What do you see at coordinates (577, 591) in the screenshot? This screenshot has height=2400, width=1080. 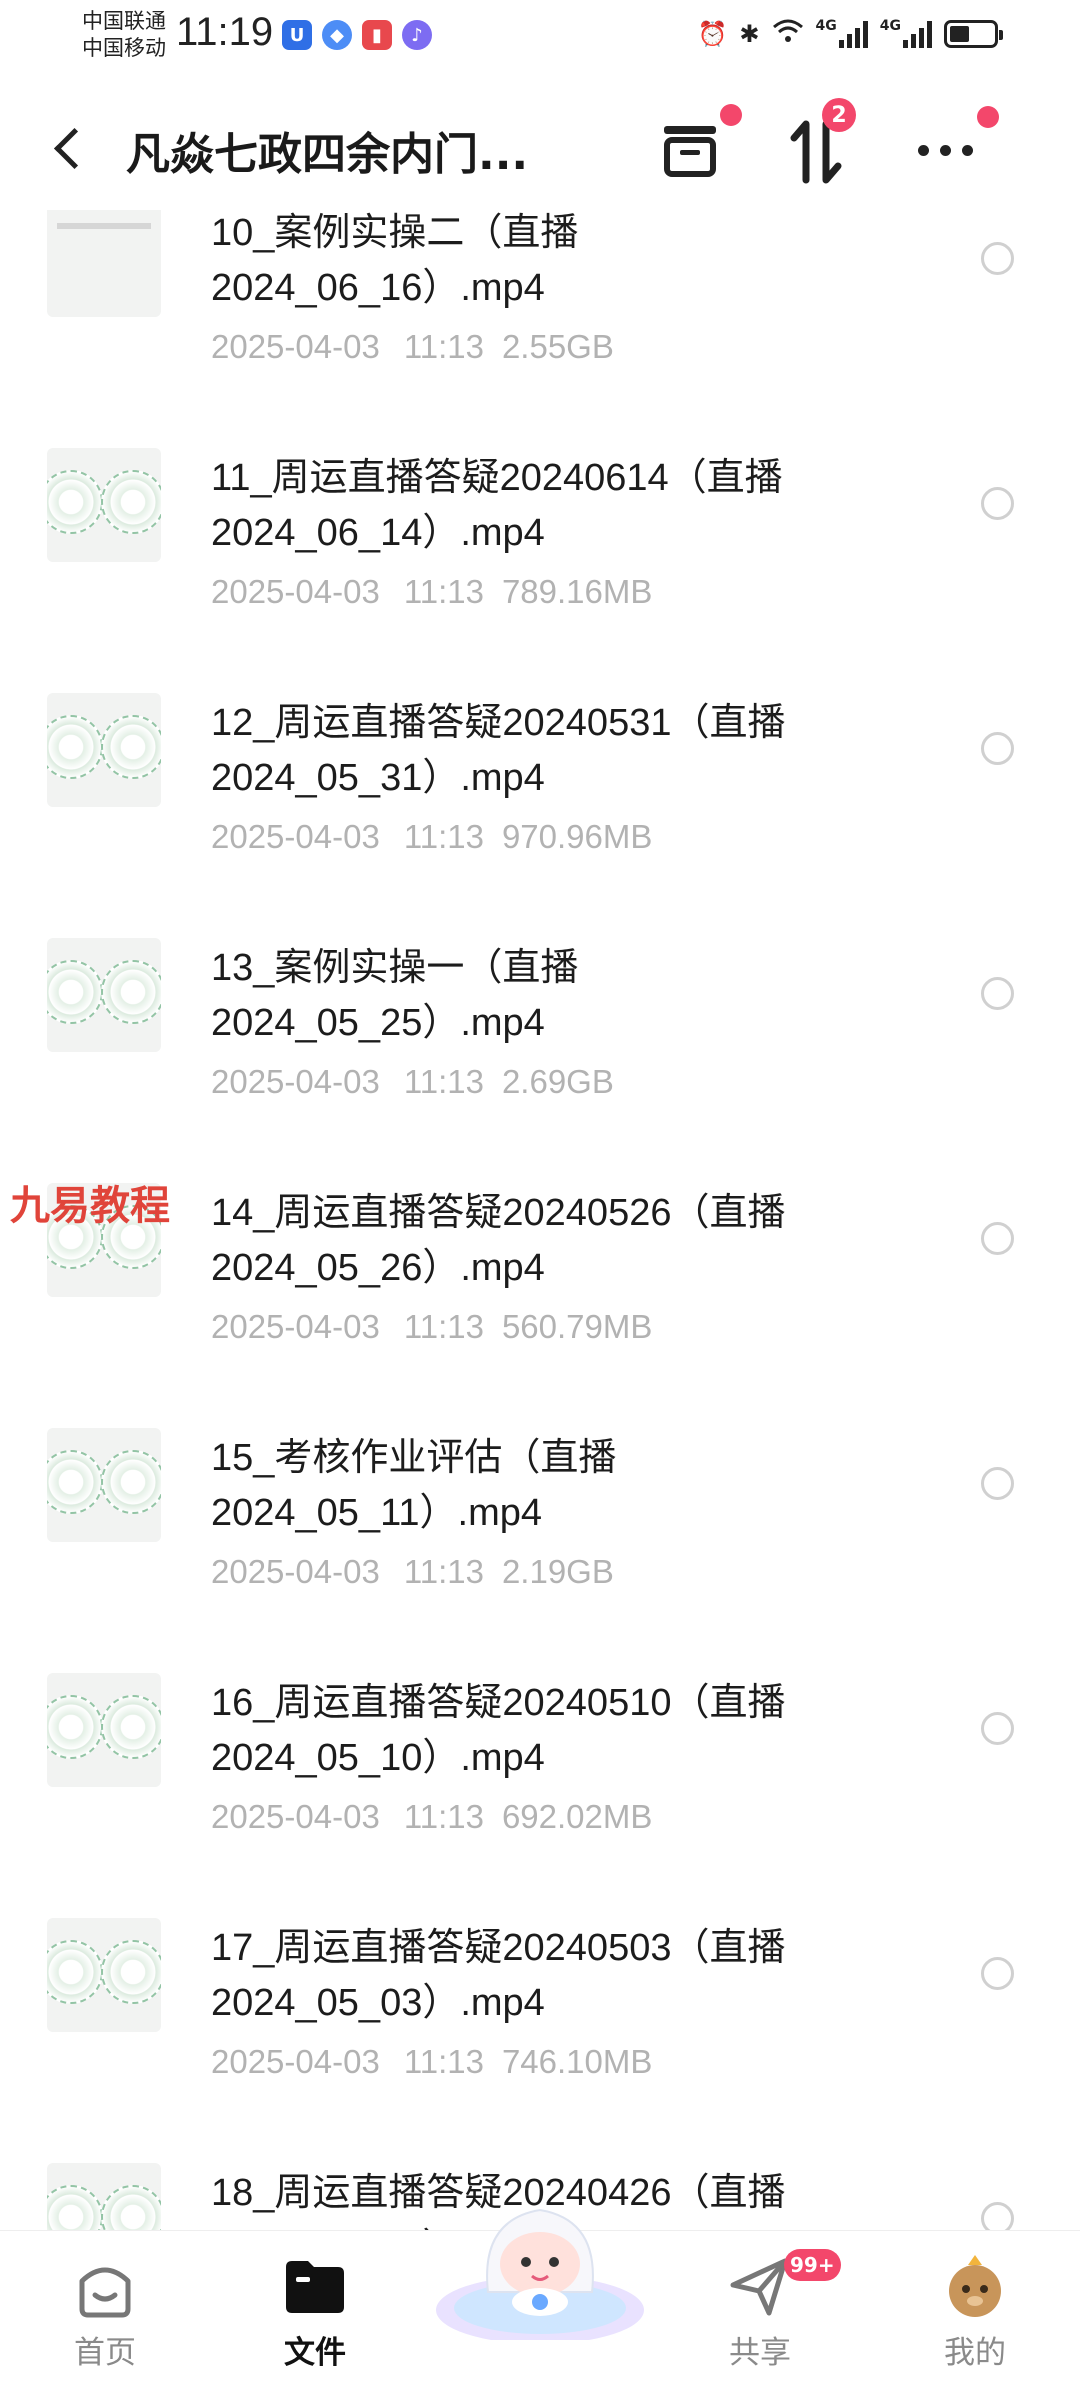 I see `file-size: 789.16MB` at bounding box center [577, 591].